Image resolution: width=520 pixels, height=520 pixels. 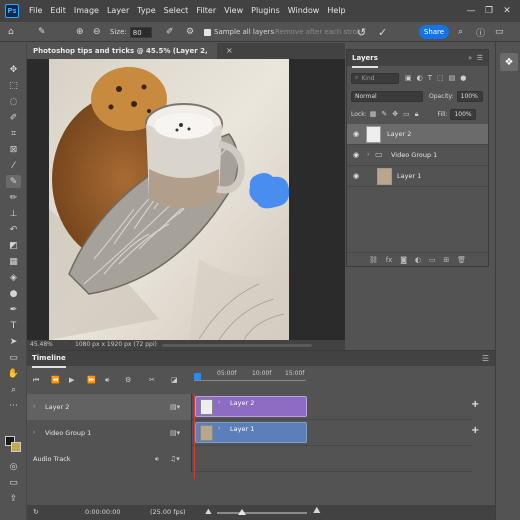 I want to click on menu-image: Image, so click(x=86, y=11).